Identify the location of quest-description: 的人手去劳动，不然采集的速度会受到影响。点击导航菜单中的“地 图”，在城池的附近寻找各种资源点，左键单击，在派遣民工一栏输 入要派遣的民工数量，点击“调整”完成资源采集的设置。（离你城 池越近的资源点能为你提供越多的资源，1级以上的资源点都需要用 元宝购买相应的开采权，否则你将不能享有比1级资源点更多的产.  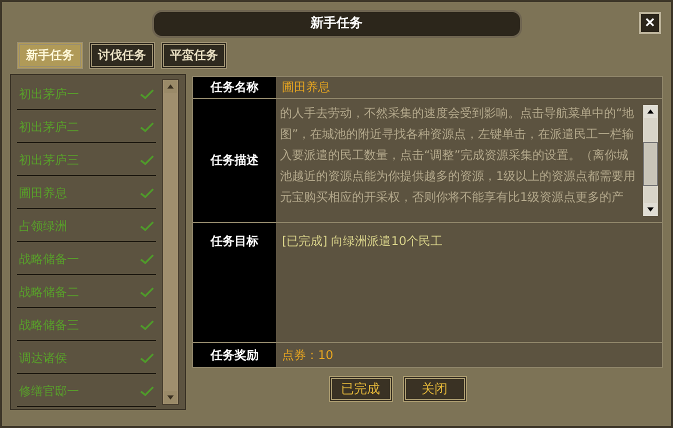
(458, 155).